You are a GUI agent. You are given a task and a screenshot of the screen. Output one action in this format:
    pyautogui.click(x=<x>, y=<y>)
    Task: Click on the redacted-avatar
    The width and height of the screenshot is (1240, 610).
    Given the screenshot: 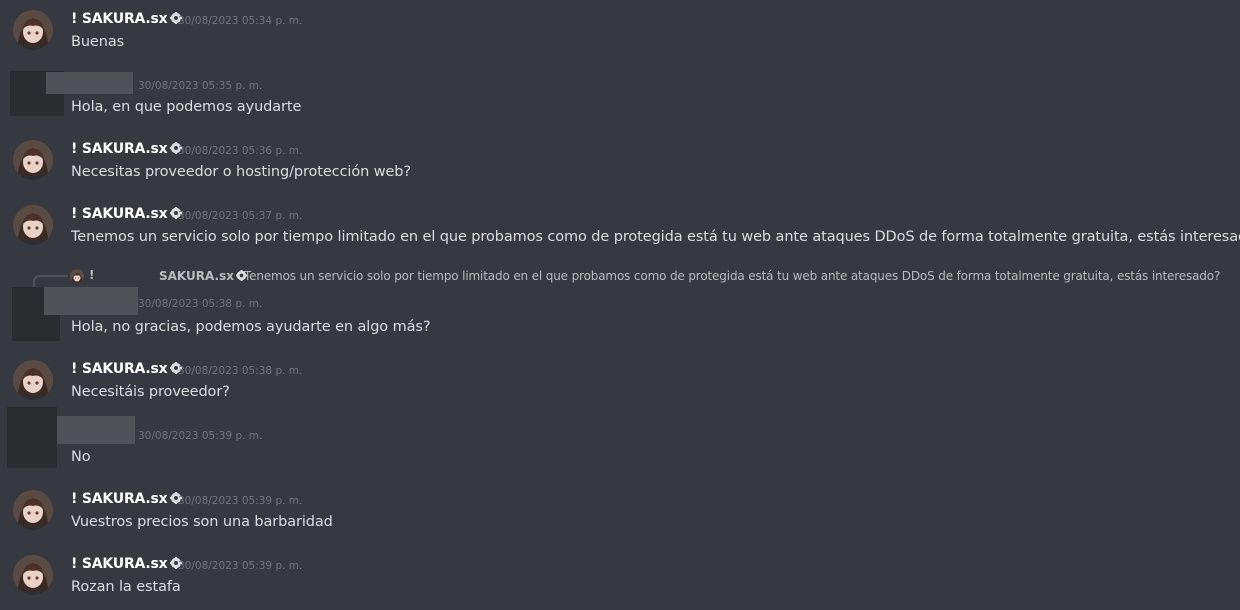 What is the action you would take?
    pyautogui.click(x=32, y=437)
    